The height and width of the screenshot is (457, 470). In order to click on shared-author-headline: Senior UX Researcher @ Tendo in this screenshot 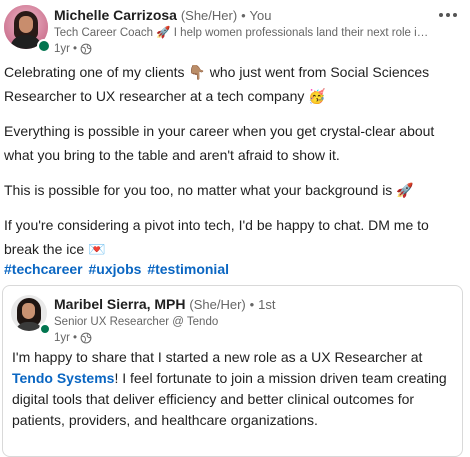, I will do `click(136, 322)`.